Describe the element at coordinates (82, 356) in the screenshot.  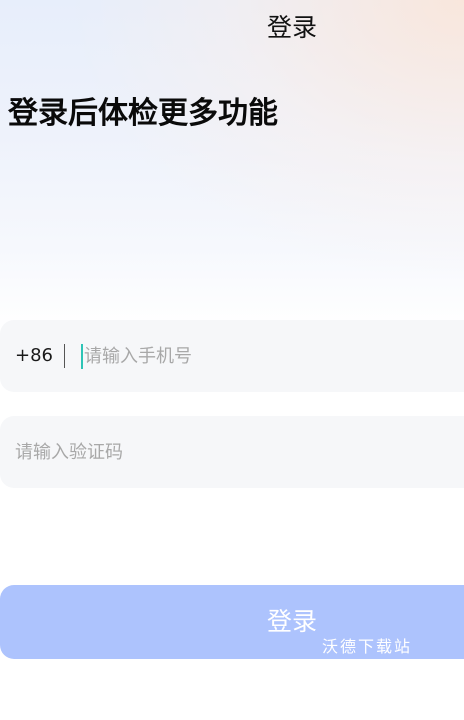
I see `text-cursor` at that location.